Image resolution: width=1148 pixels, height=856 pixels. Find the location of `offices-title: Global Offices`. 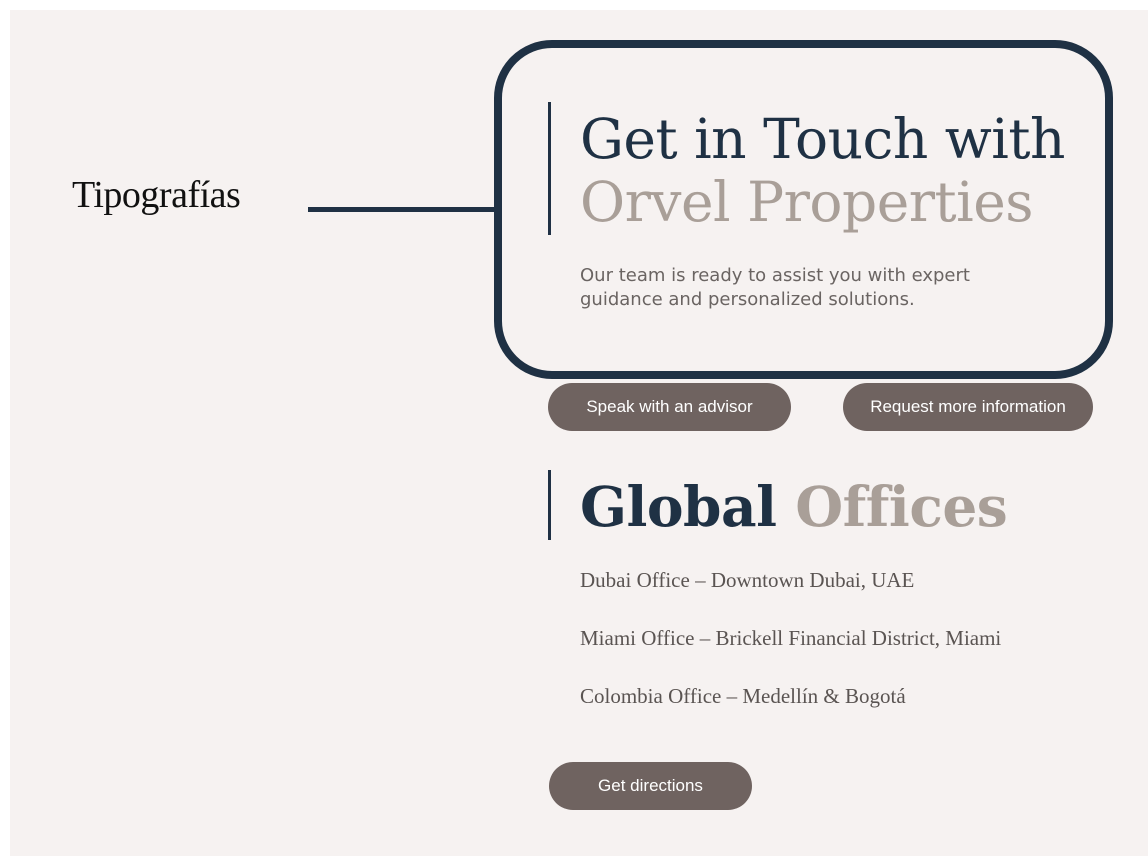

offices-title: Global Offices is located at coordinates (794, 506).